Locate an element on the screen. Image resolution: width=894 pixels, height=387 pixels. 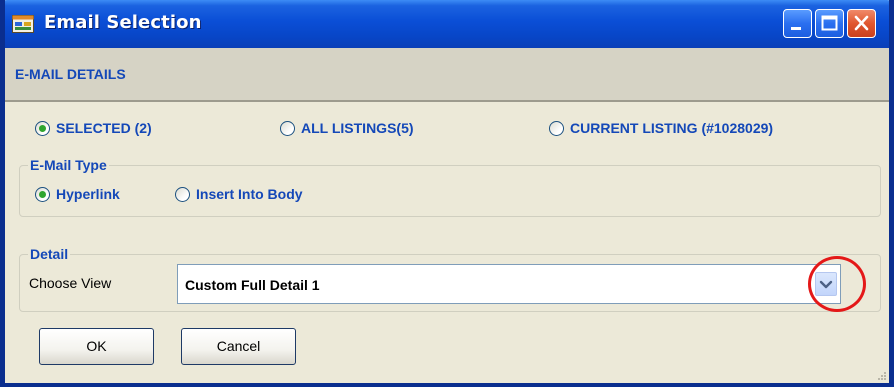
choose-view-label: Choose View is located at coordinates (70, 283).